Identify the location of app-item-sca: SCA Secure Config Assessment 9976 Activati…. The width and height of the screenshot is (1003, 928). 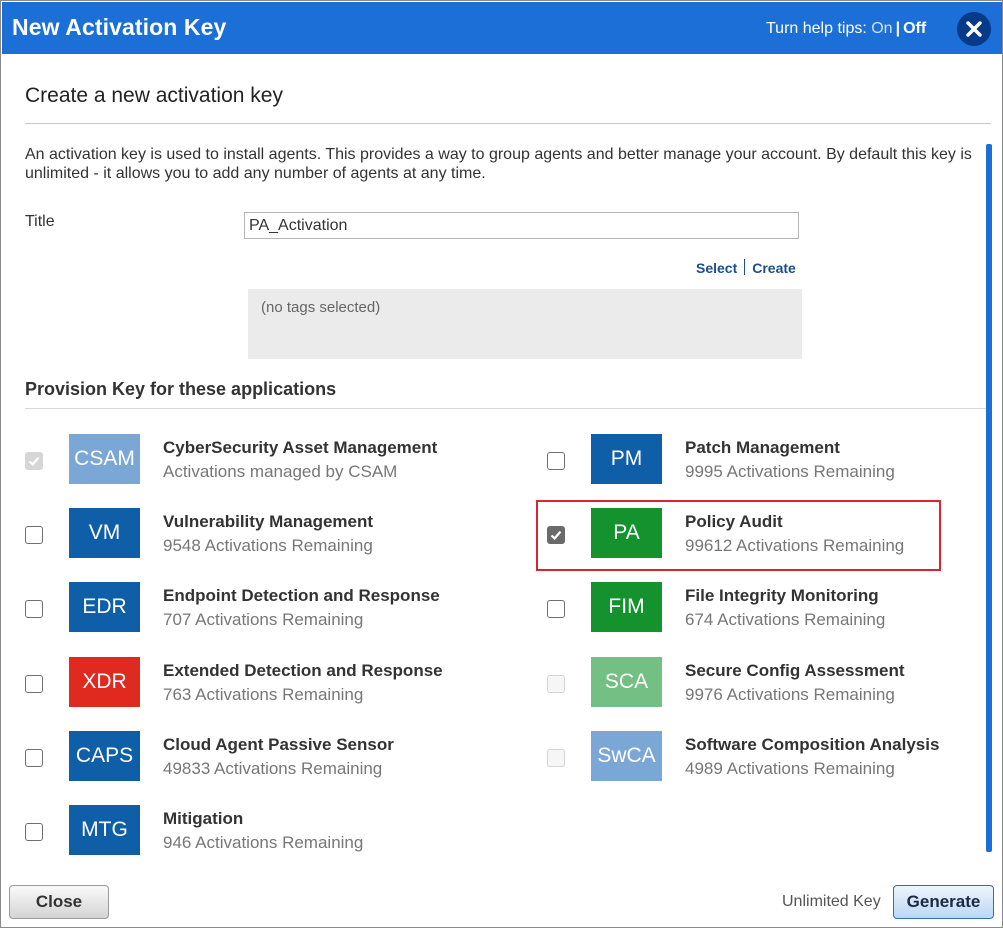
(767, 683).